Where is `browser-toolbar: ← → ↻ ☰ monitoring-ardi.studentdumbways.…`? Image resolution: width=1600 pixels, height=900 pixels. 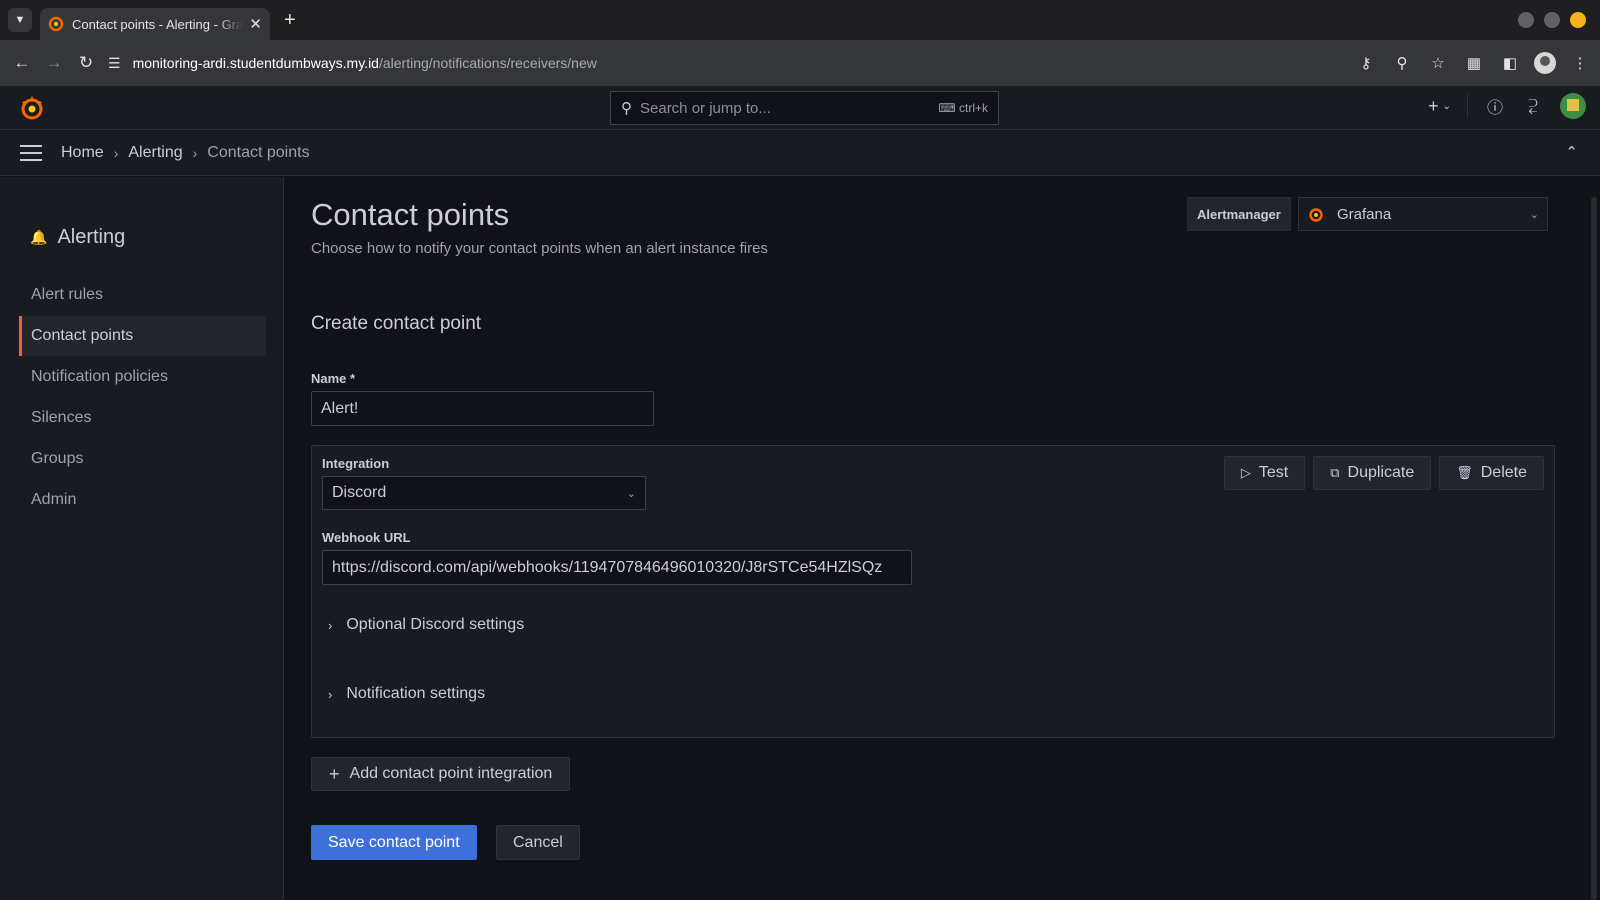
browser-toolbar: ← → ↻ ☰ monitoring-ardi.studentdumbways.… is located at coordinates (800, 63).